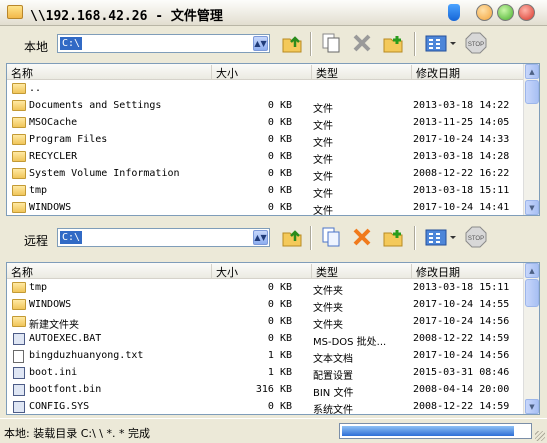 Image resolution: width=547 pixels, height=443 pixels. What do you see at coordinates (333, 359) in the screenshot?
I see `file-type: 文本文档` at bounding box center [333, 359].